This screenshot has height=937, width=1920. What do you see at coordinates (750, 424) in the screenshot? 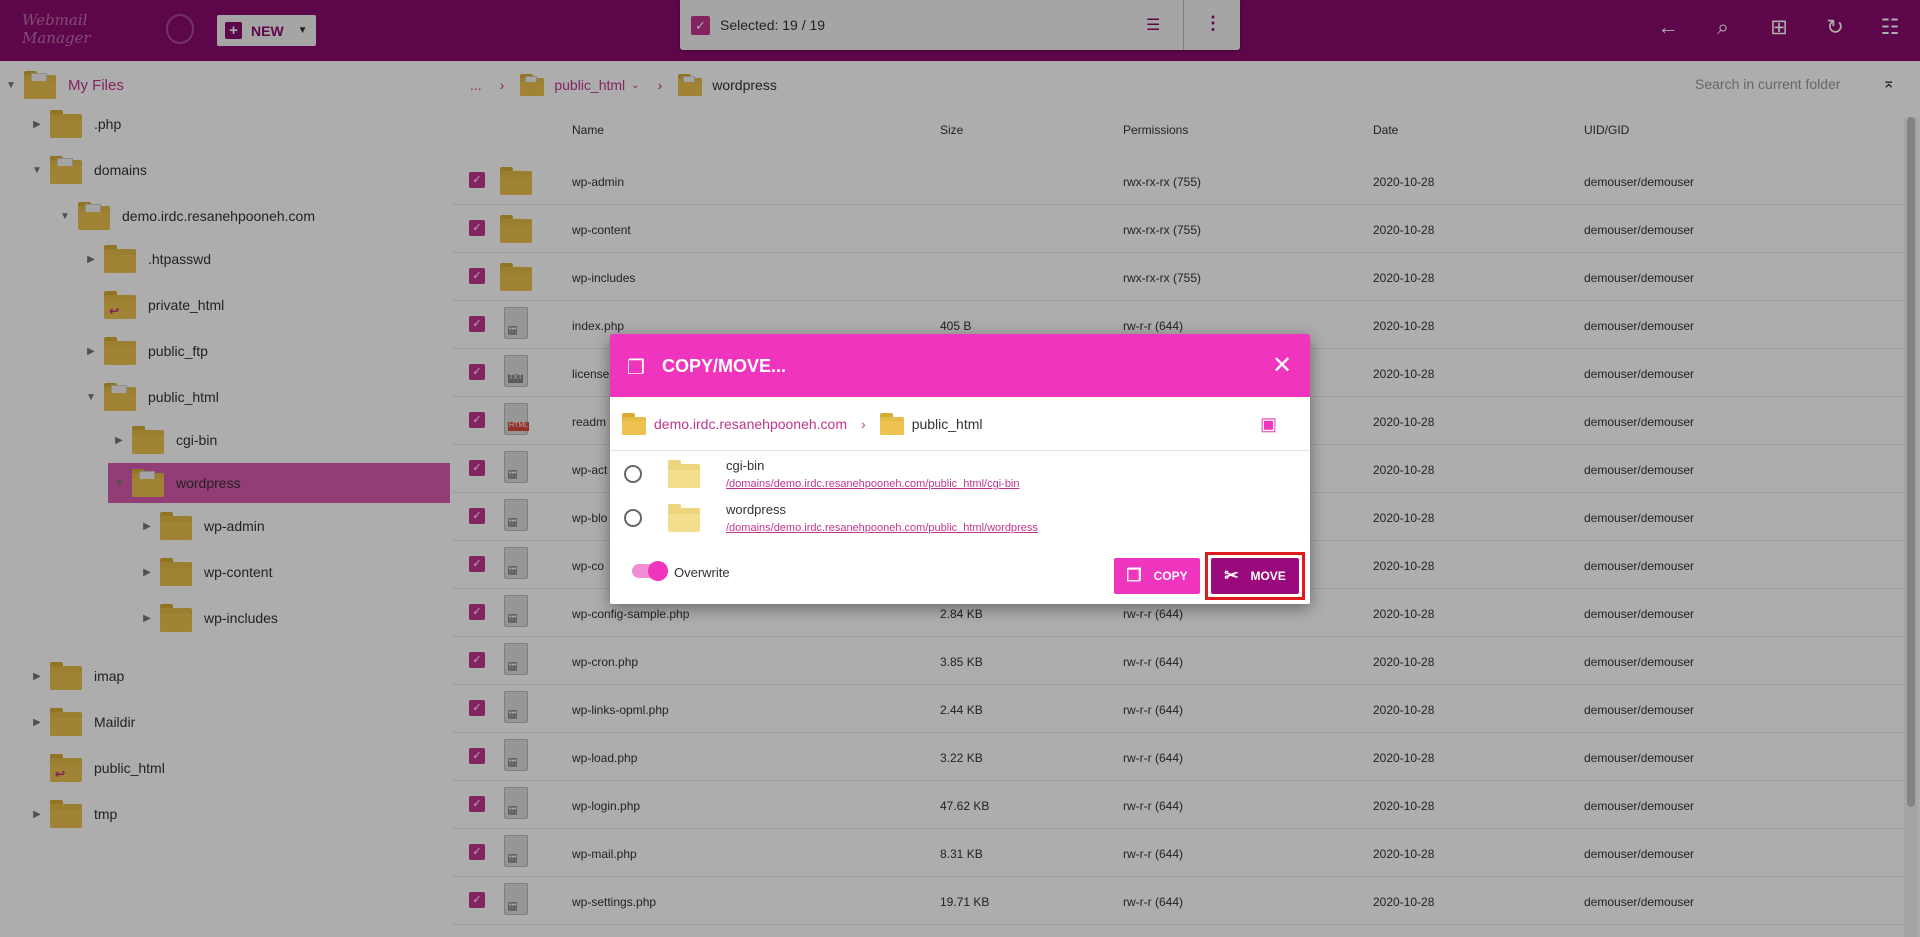
I see `dialog-breadcrumb-item: demo.irdc.resanehpooneh.com` at bounding box center [750, 424].